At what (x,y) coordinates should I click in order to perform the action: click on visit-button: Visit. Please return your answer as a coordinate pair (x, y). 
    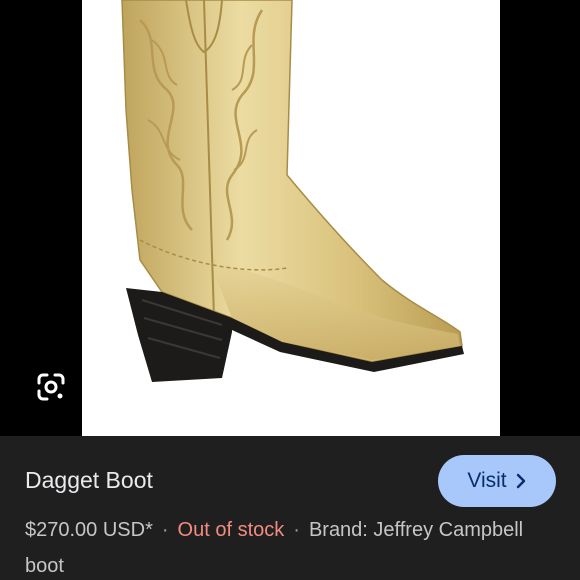
    Looking at the image, I should click on (497, 481).